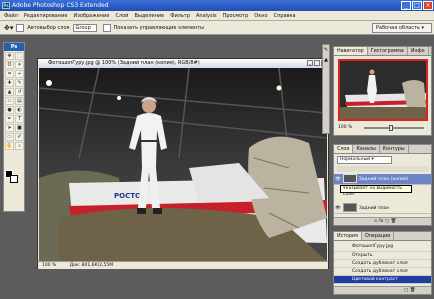 Image resolution: width=434 pixels, height=299 pixels. What do you see at coordinates (9, 119) in the screenshot?
I see `pen-tool-button: ✒` at bounding box center [9, 119].